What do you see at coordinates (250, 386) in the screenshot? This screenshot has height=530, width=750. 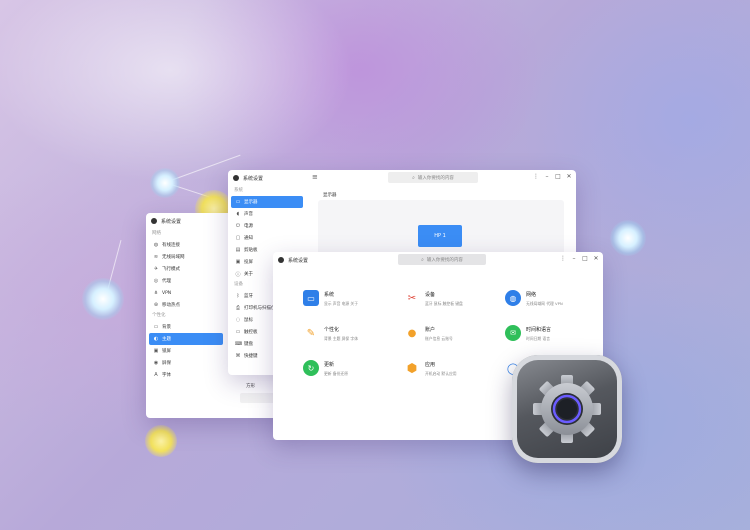 I see `icon-shape-label: 方形` at bounding box center [250, 386].